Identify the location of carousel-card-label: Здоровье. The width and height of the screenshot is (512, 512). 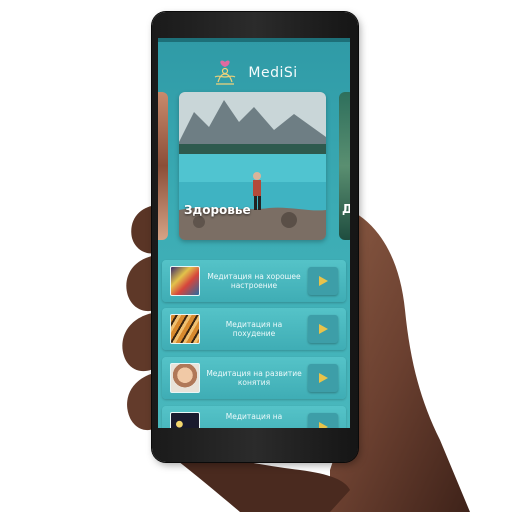
(217, 210).